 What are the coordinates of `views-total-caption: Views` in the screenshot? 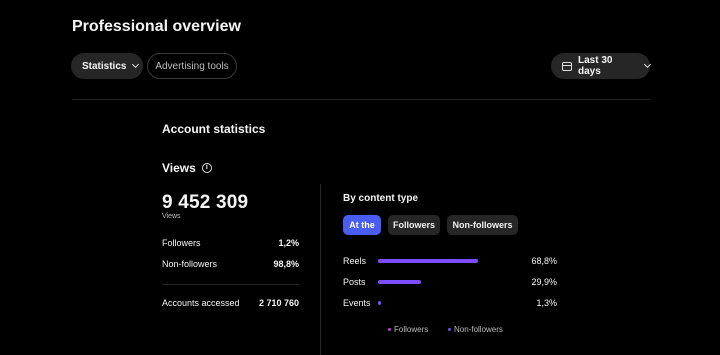 It's located at (171, 216).